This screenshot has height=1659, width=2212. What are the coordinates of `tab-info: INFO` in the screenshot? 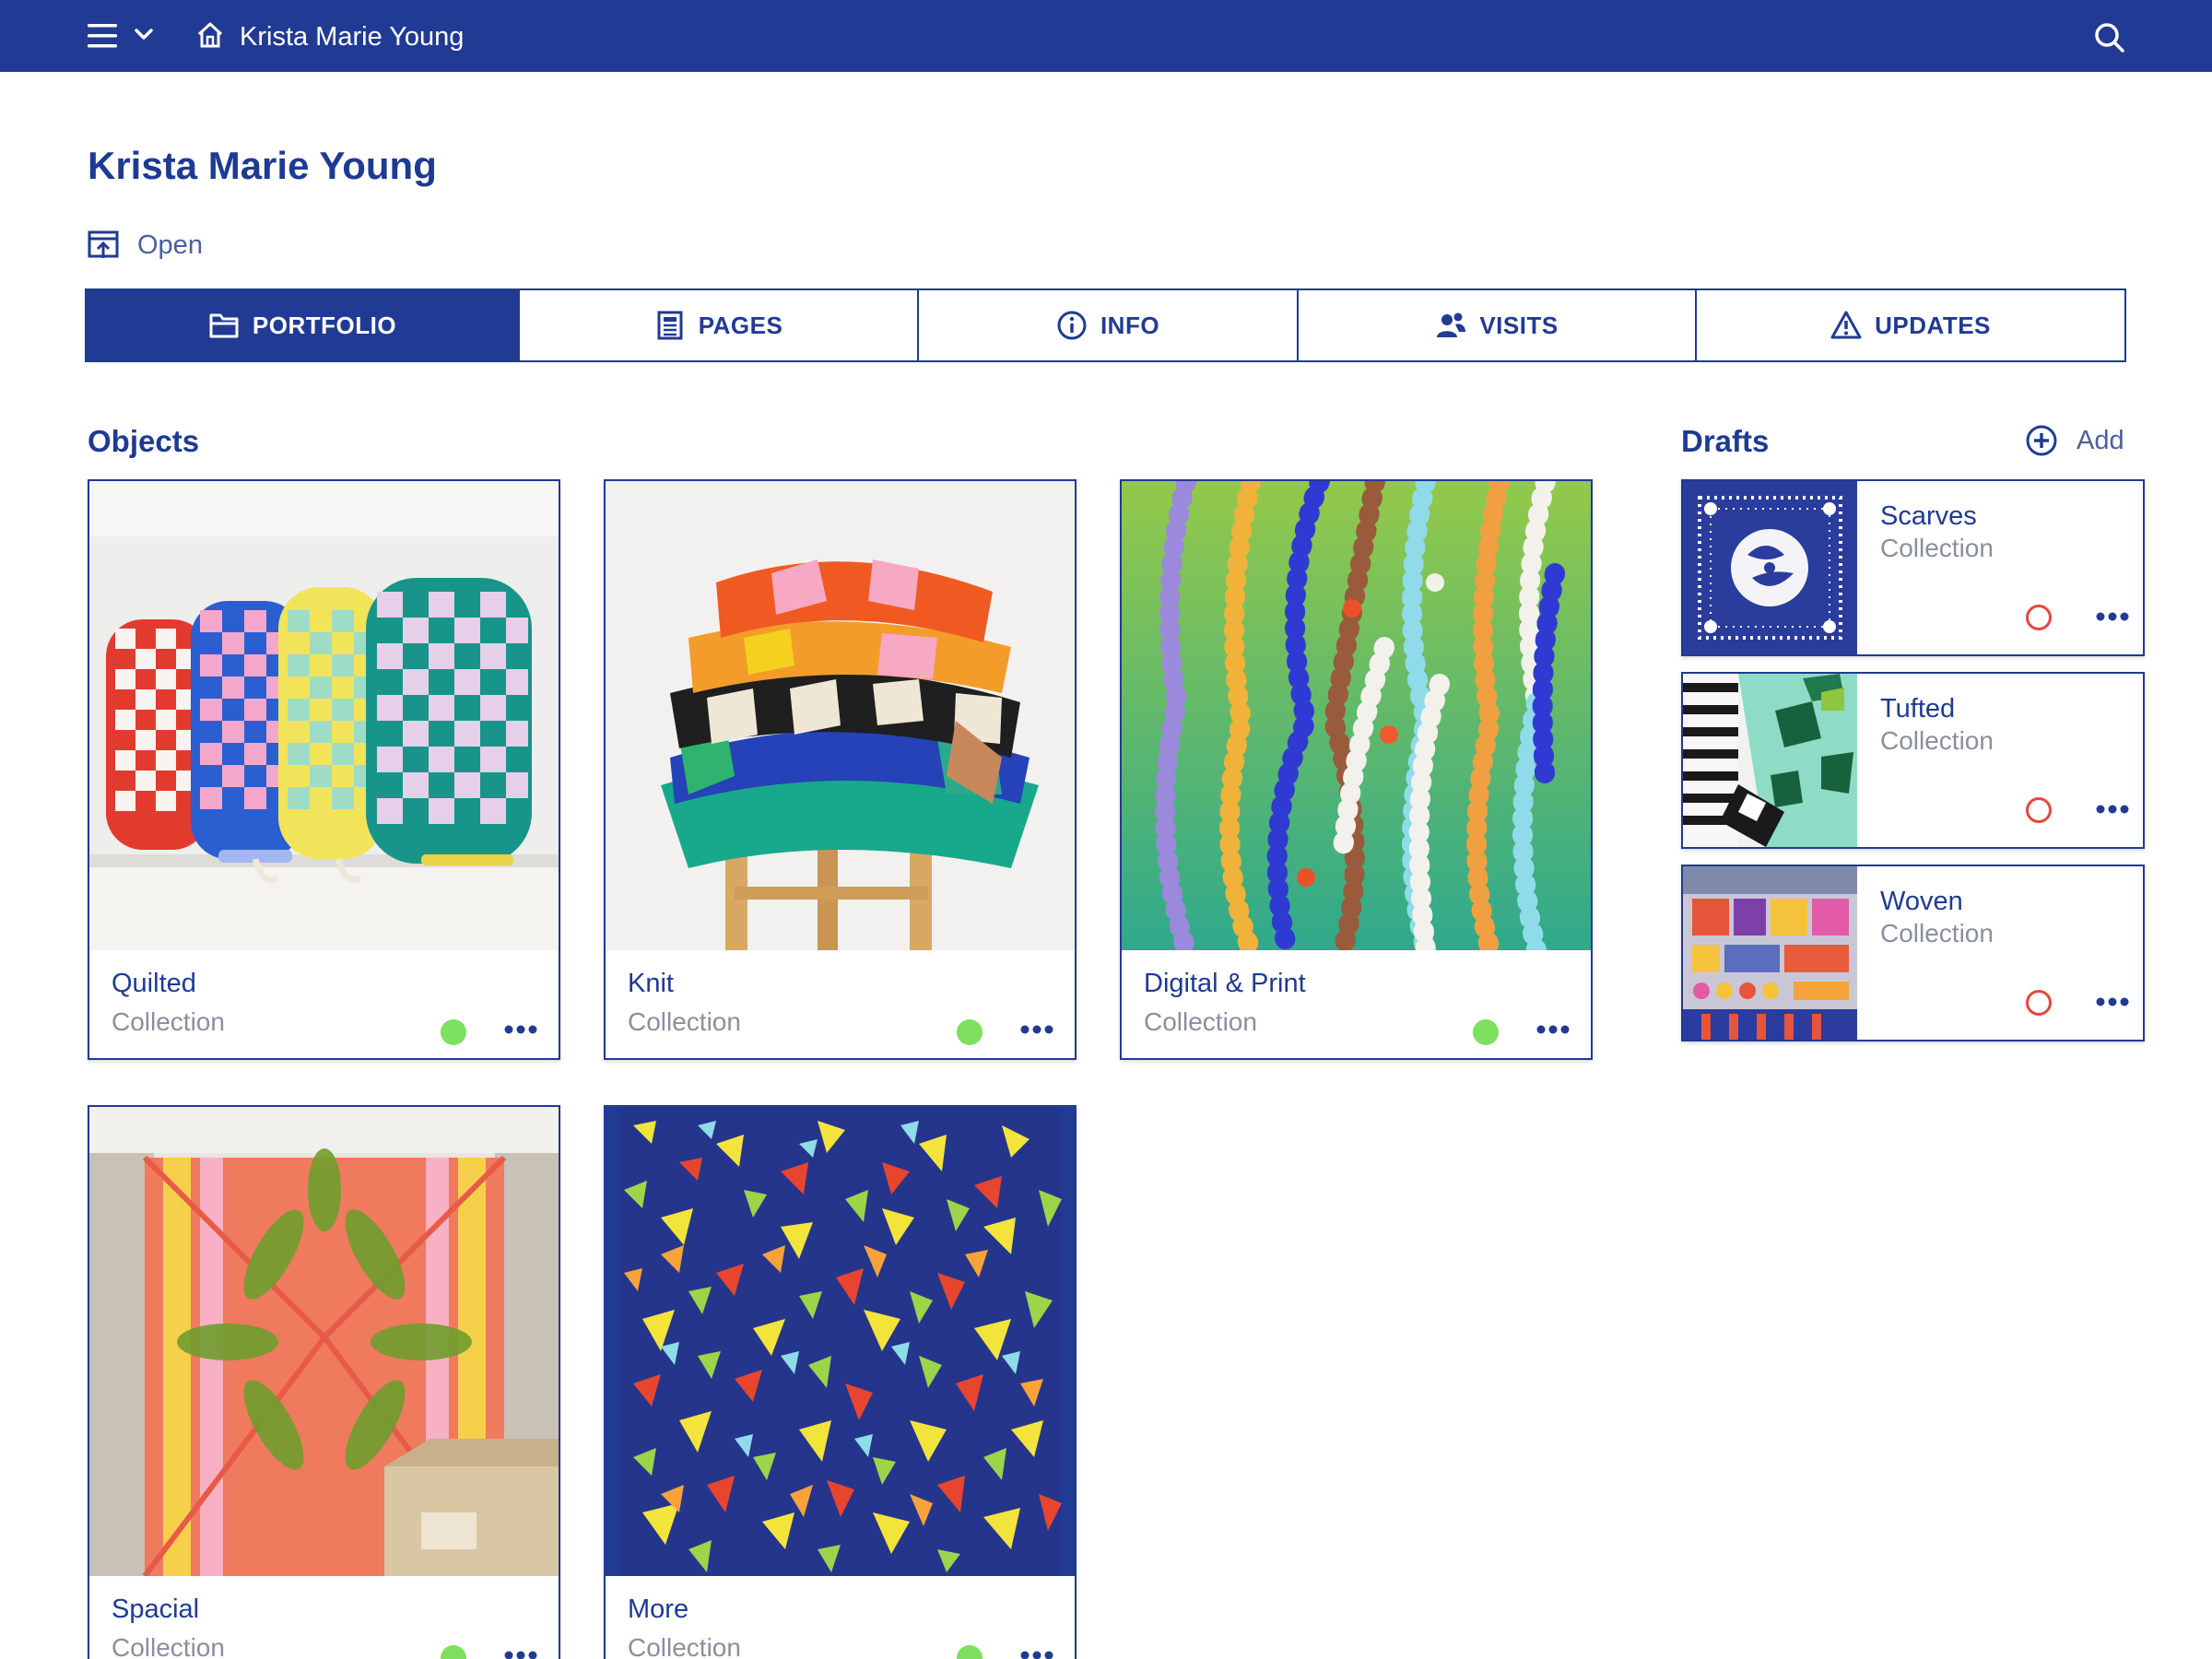 It's located at (1109, 325).